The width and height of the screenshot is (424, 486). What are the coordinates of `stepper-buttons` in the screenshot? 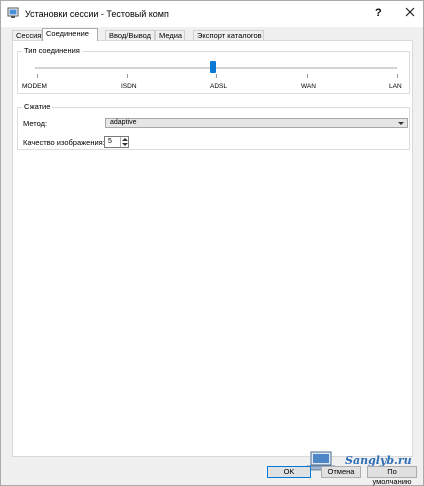 It's located at (124, 142).